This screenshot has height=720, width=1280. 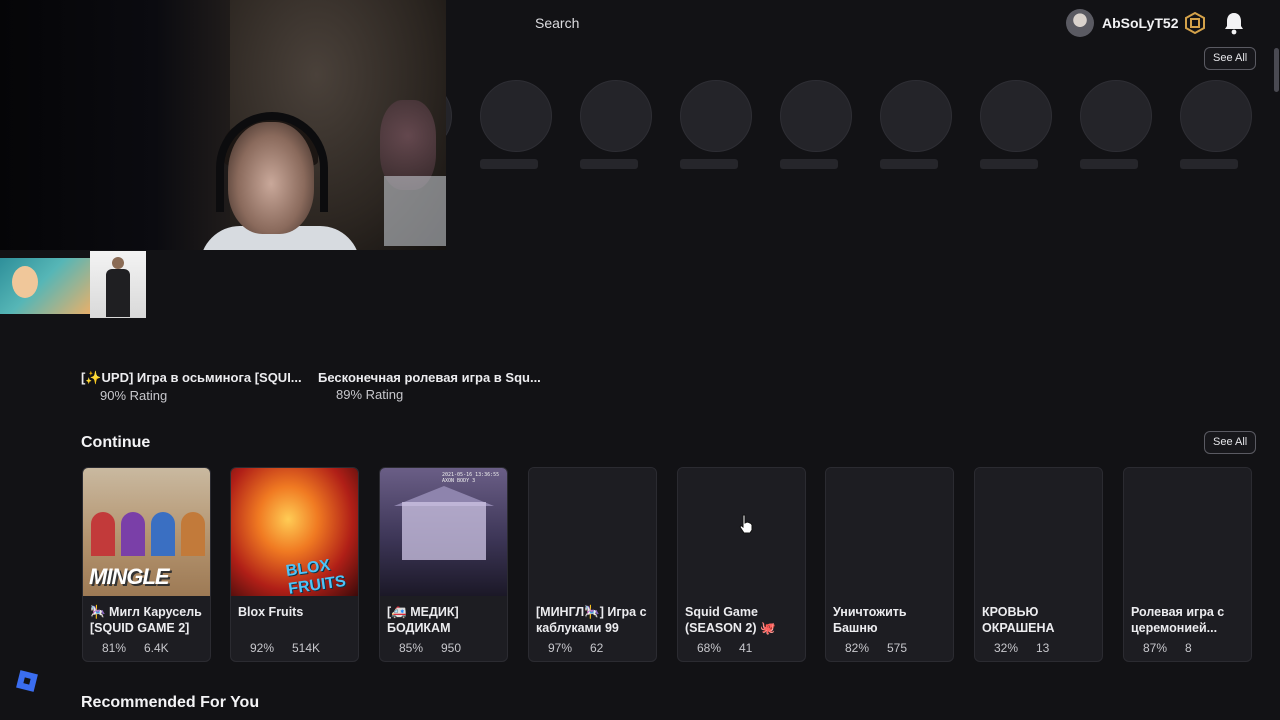 I want to click on game-rating: 89% Rating, so click(x=370, y=394).